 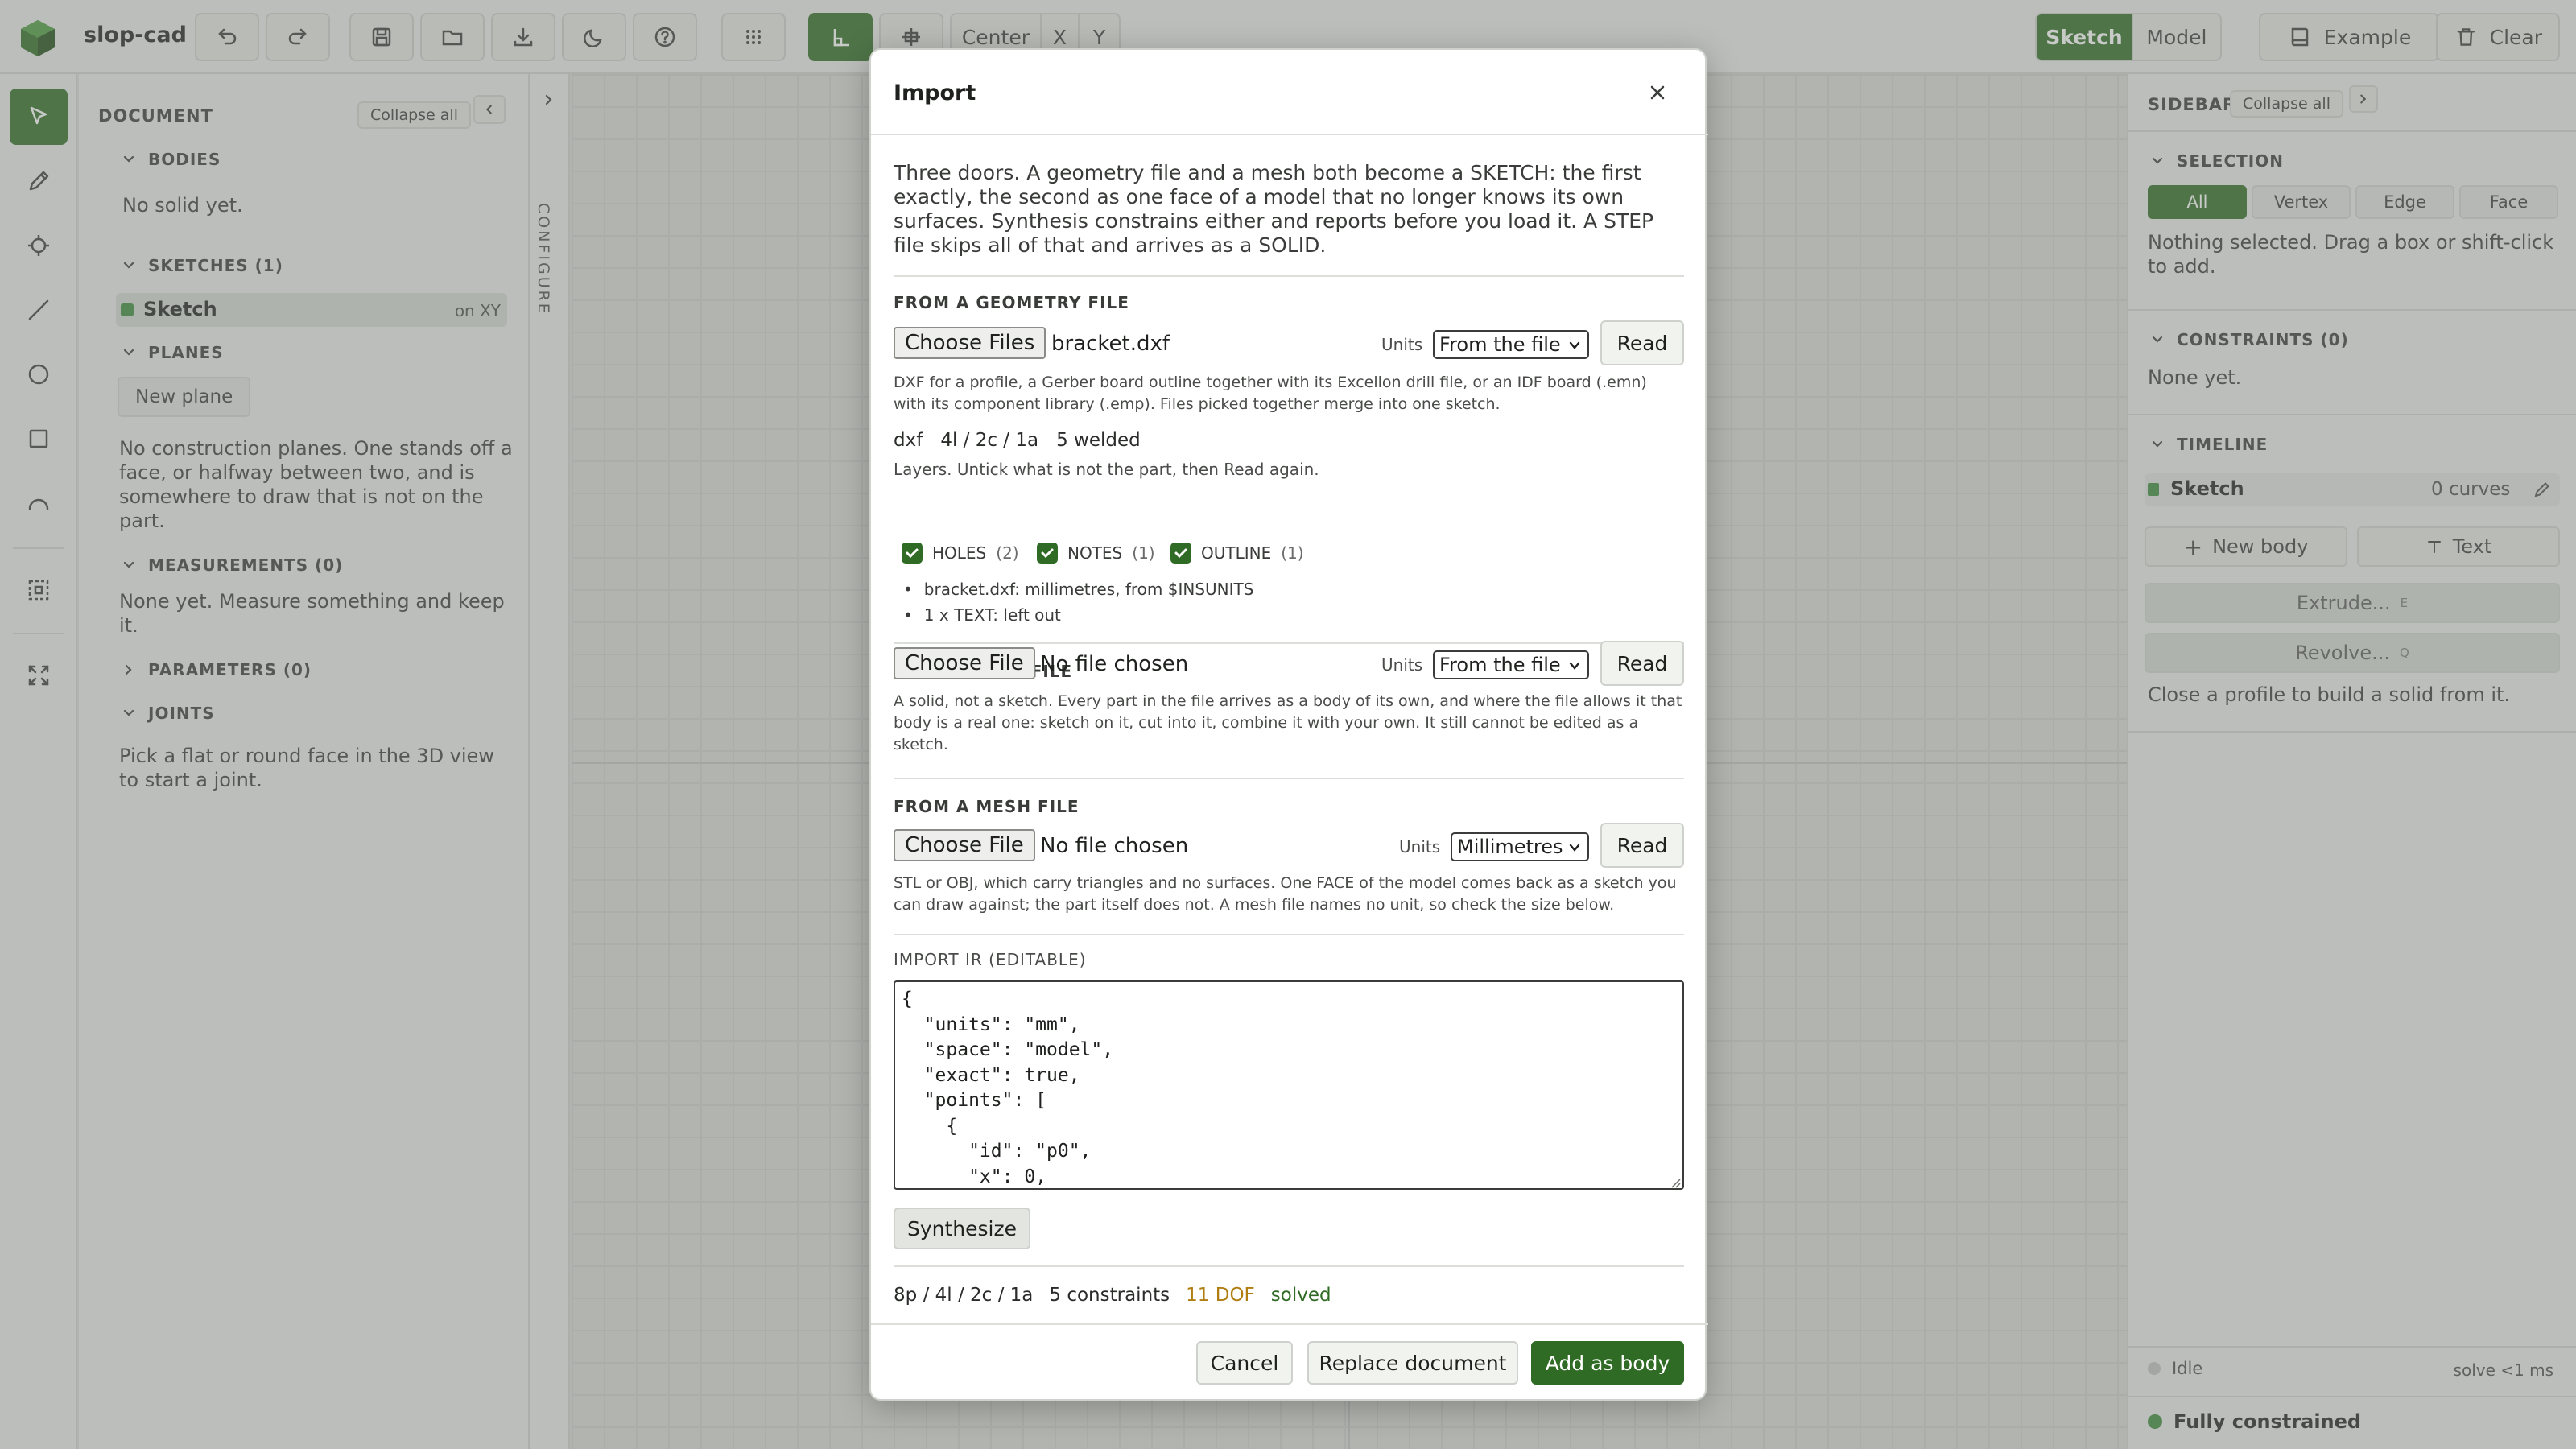 I want to click on layer-holes-name: HOLES, so click(x=959, y=553).